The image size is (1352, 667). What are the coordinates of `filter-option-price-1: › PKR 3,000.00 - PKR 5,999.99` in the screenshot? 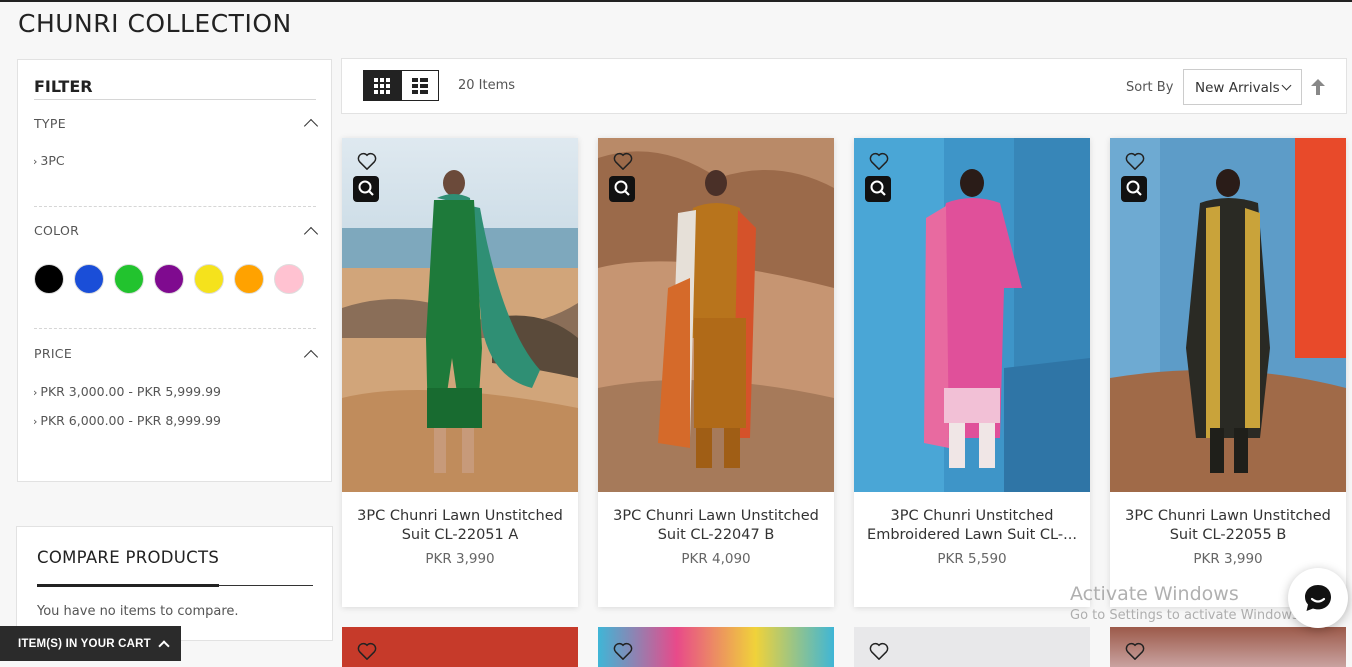 It's located at (127, 391).